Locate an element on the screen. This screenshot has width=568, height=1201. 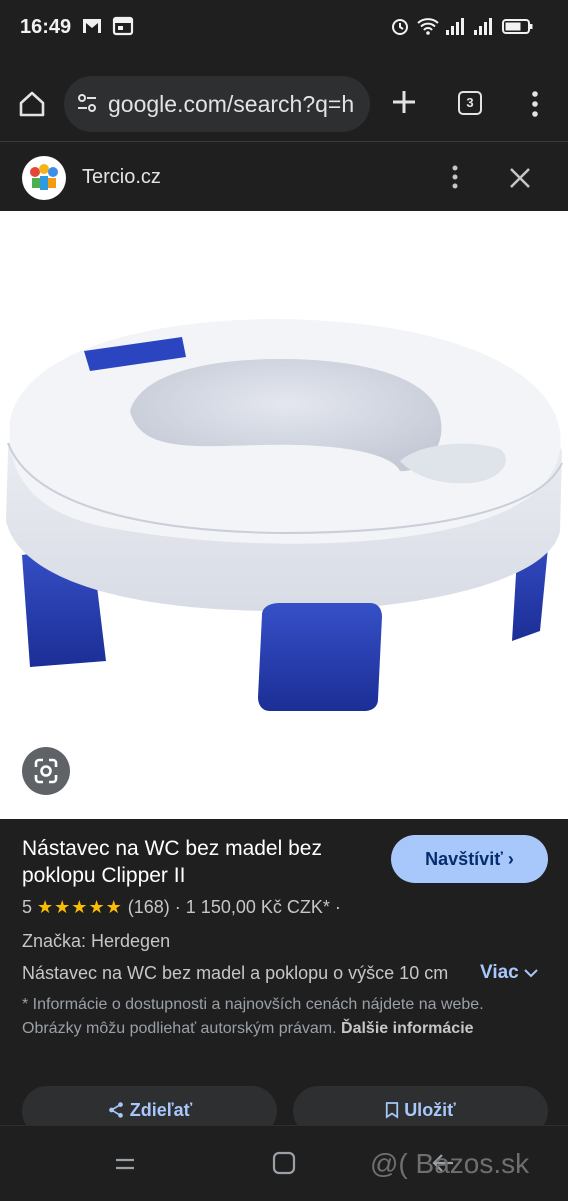
tab-switcher-button: 3 is located at coordinates (470, 103).